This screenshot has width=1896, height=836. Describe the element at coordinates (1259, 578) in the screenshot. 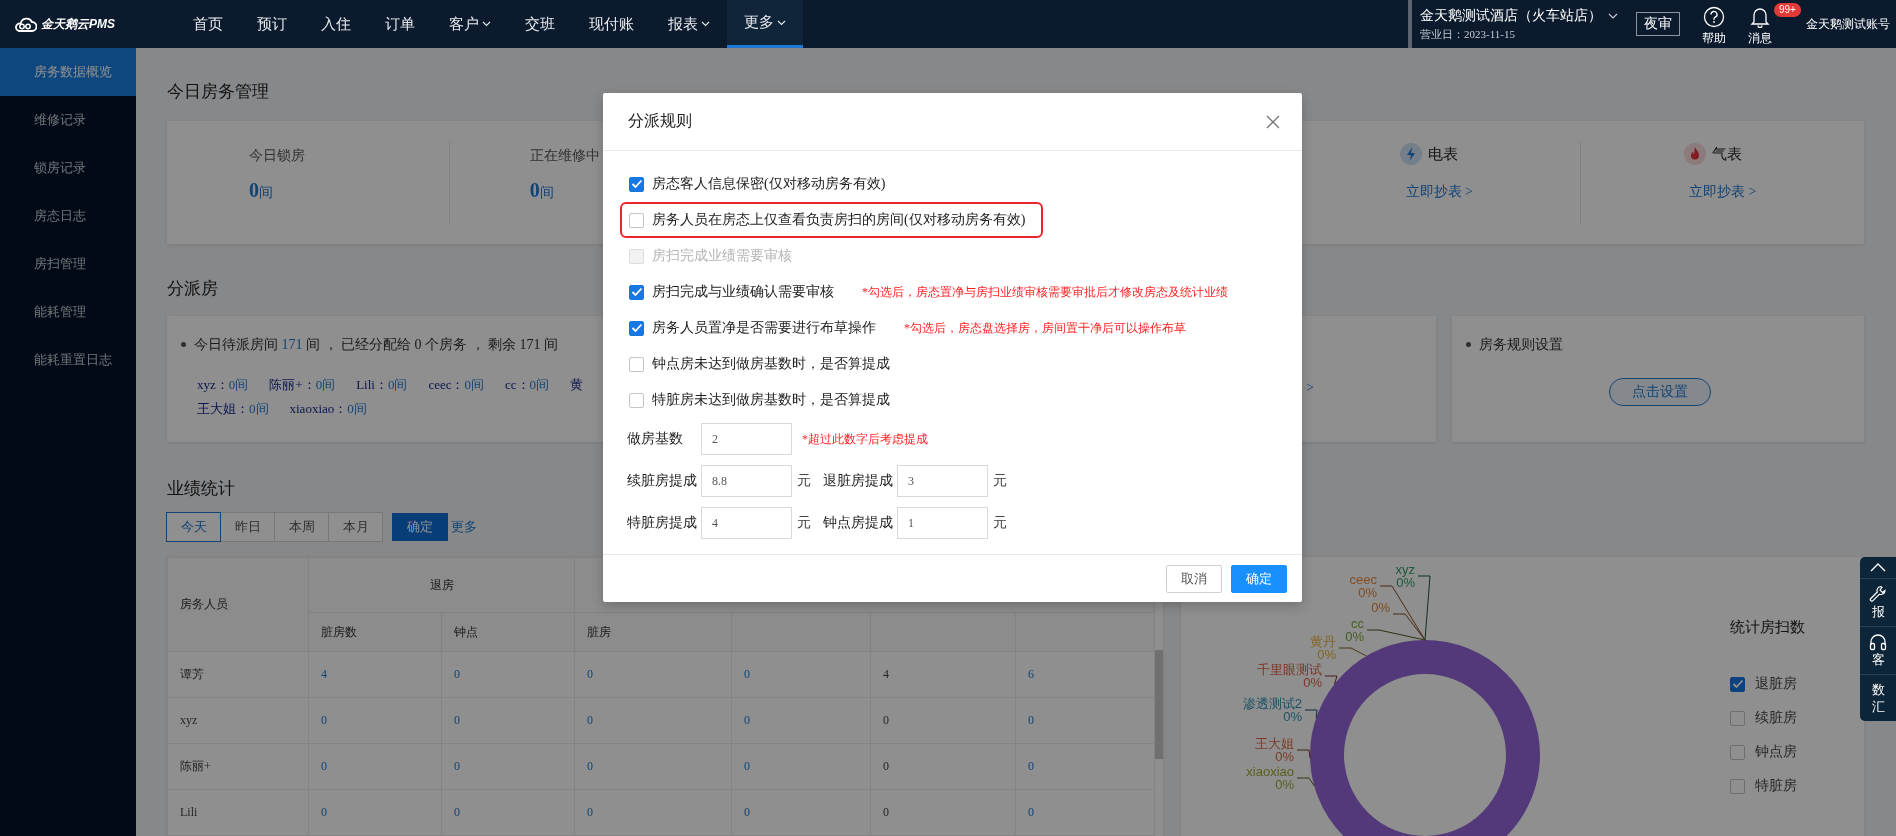

I see `ok-button: 确定` at that location.